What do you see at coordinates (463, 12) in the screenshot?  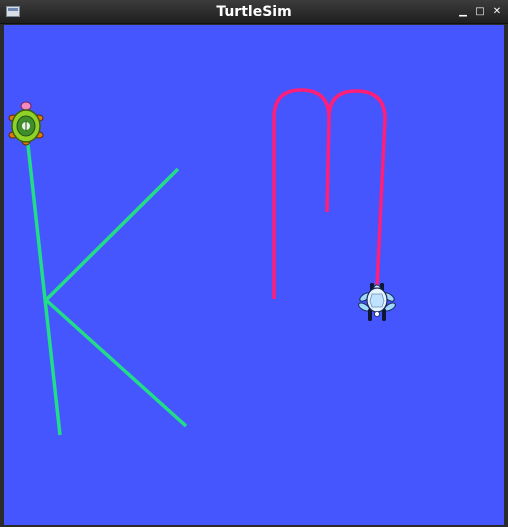 I see `minimize-button: ▁` at bounding box center [463, 12].